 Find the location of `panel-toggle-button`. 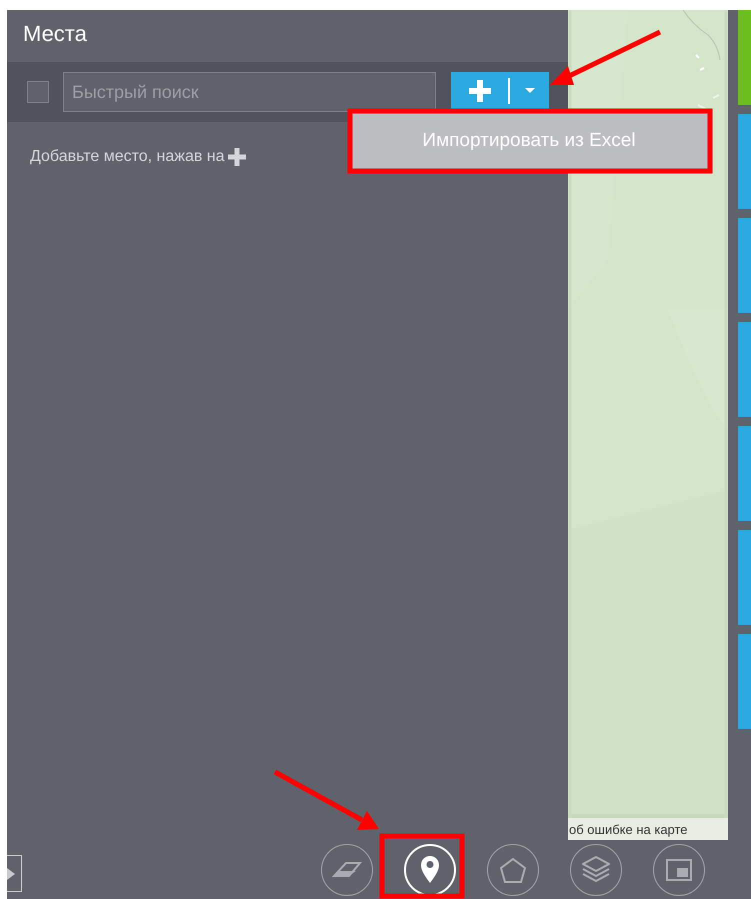

panel-toggle-button is located at coordinates (14, 873).